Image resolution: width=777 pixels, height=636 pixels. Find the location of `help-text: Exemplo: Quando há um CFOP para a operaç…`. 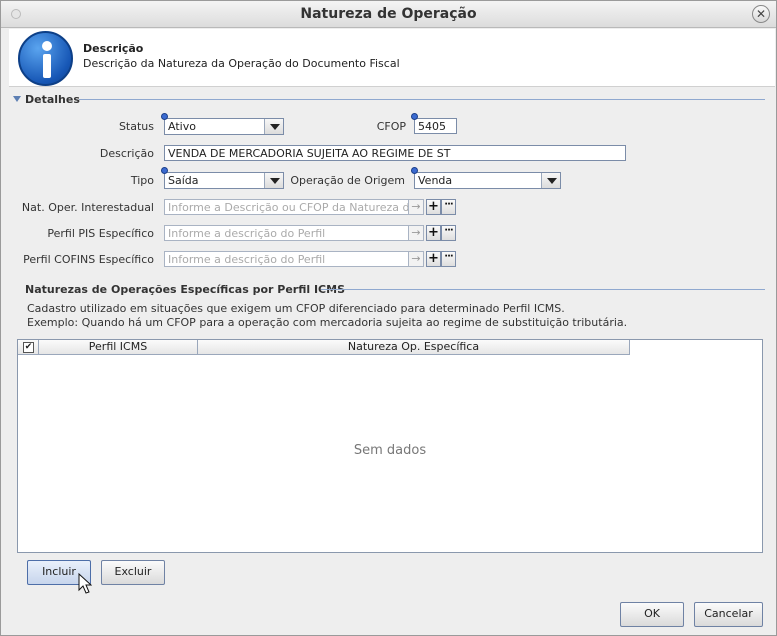

help-text: Exemplo: Quando há um CFOP para a operaç… is located at coordinates (327, 322).